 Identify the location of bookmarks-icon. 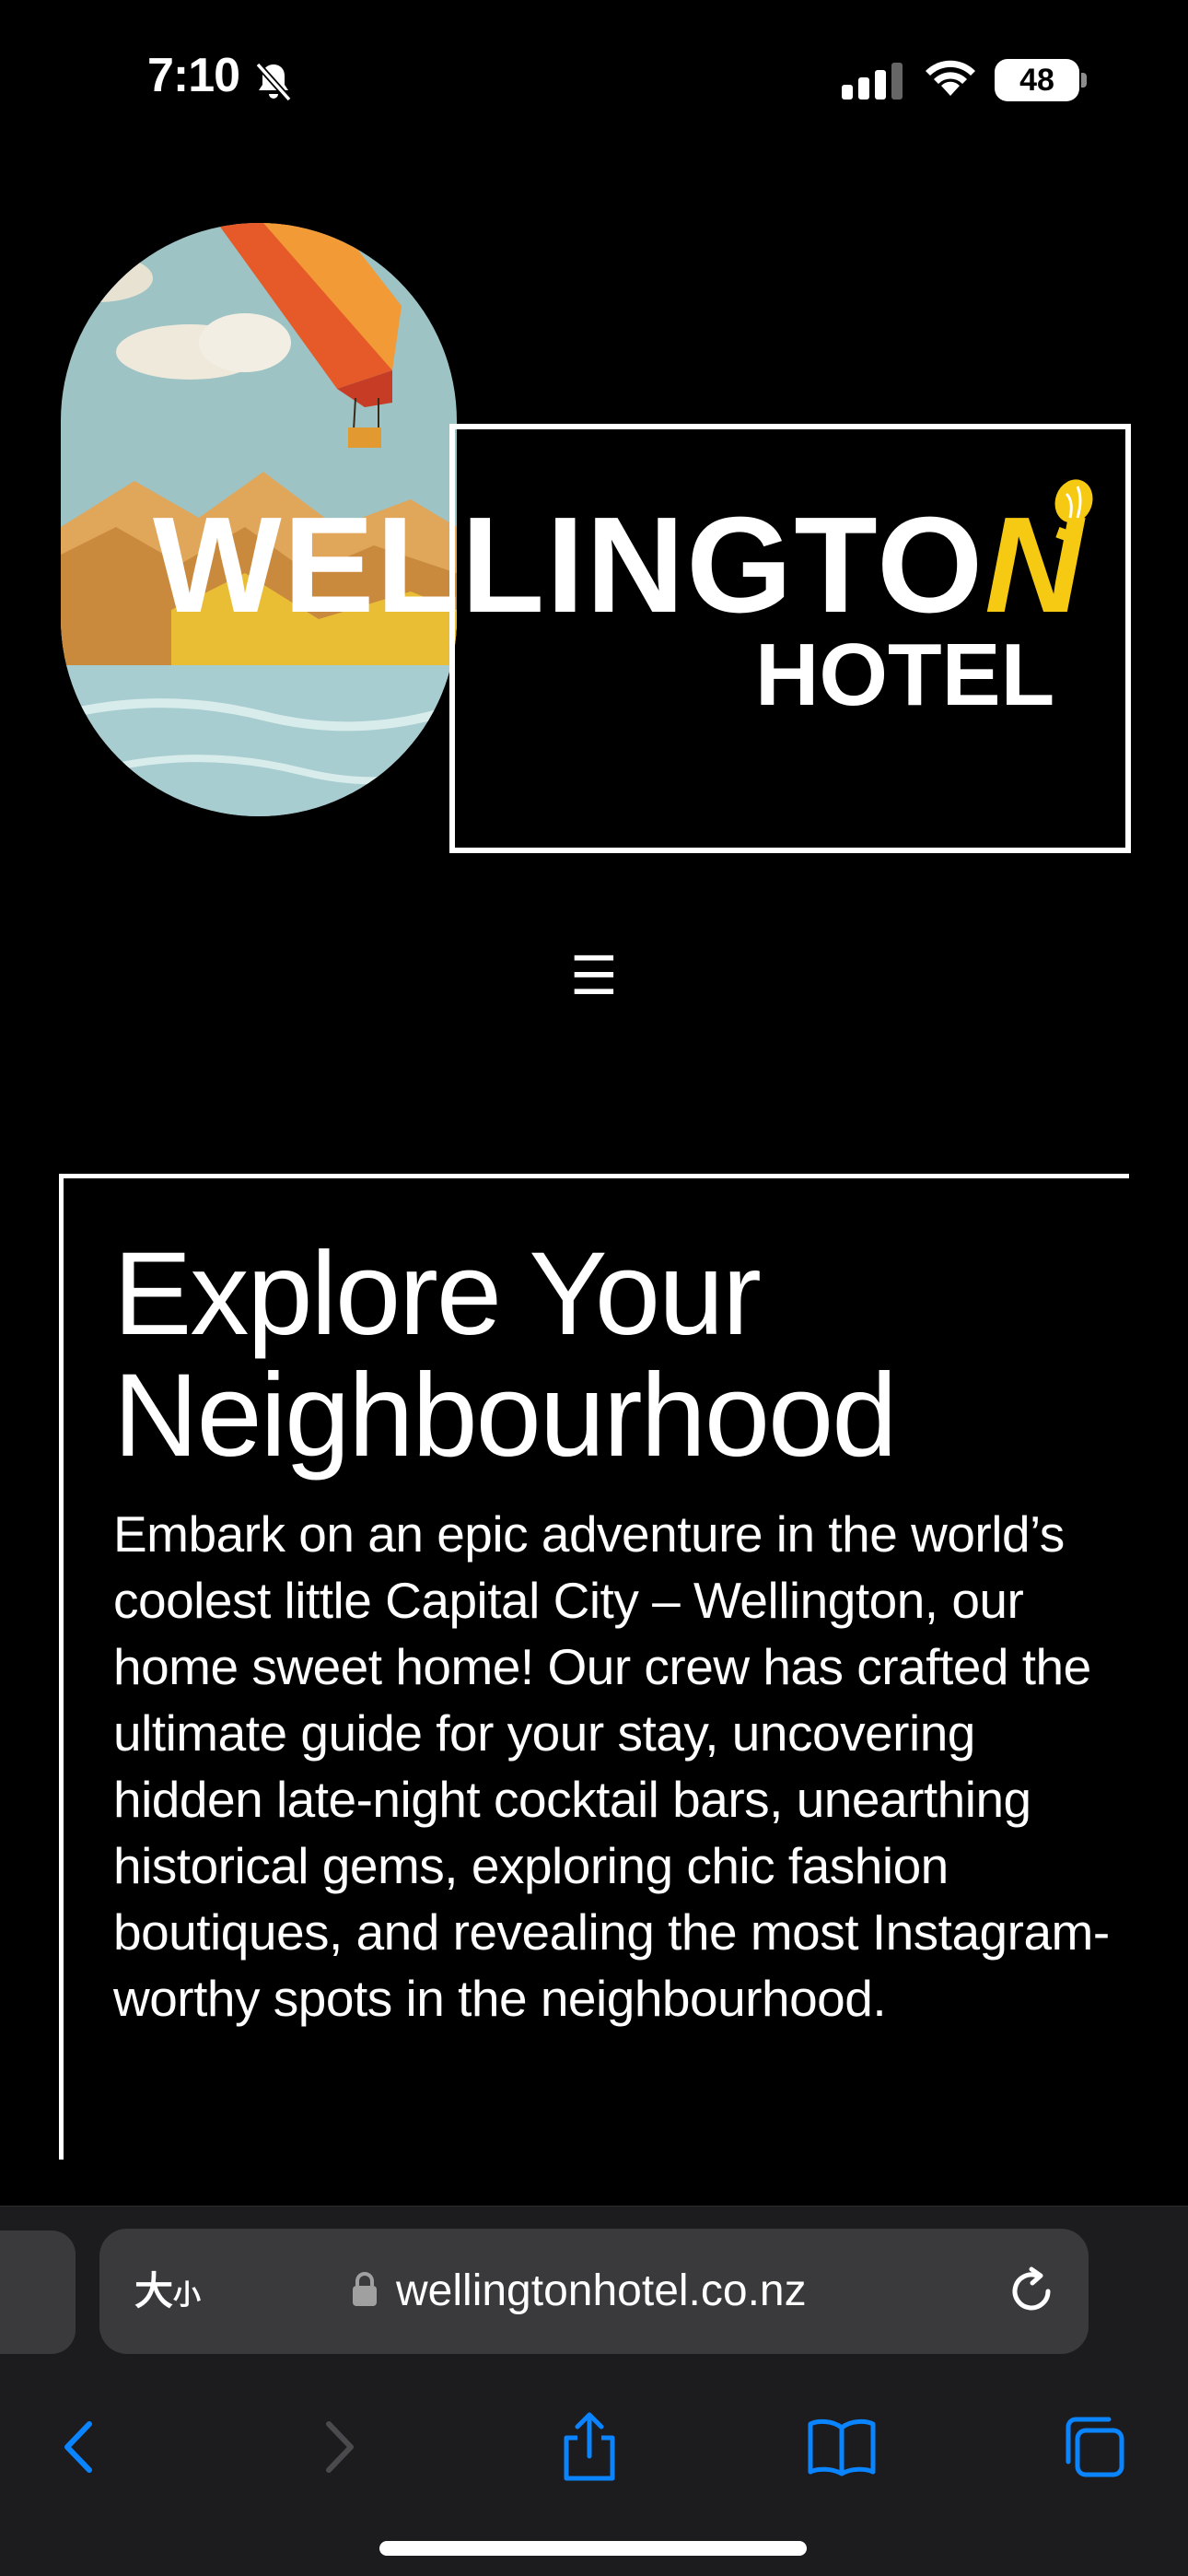
(842, 2447).